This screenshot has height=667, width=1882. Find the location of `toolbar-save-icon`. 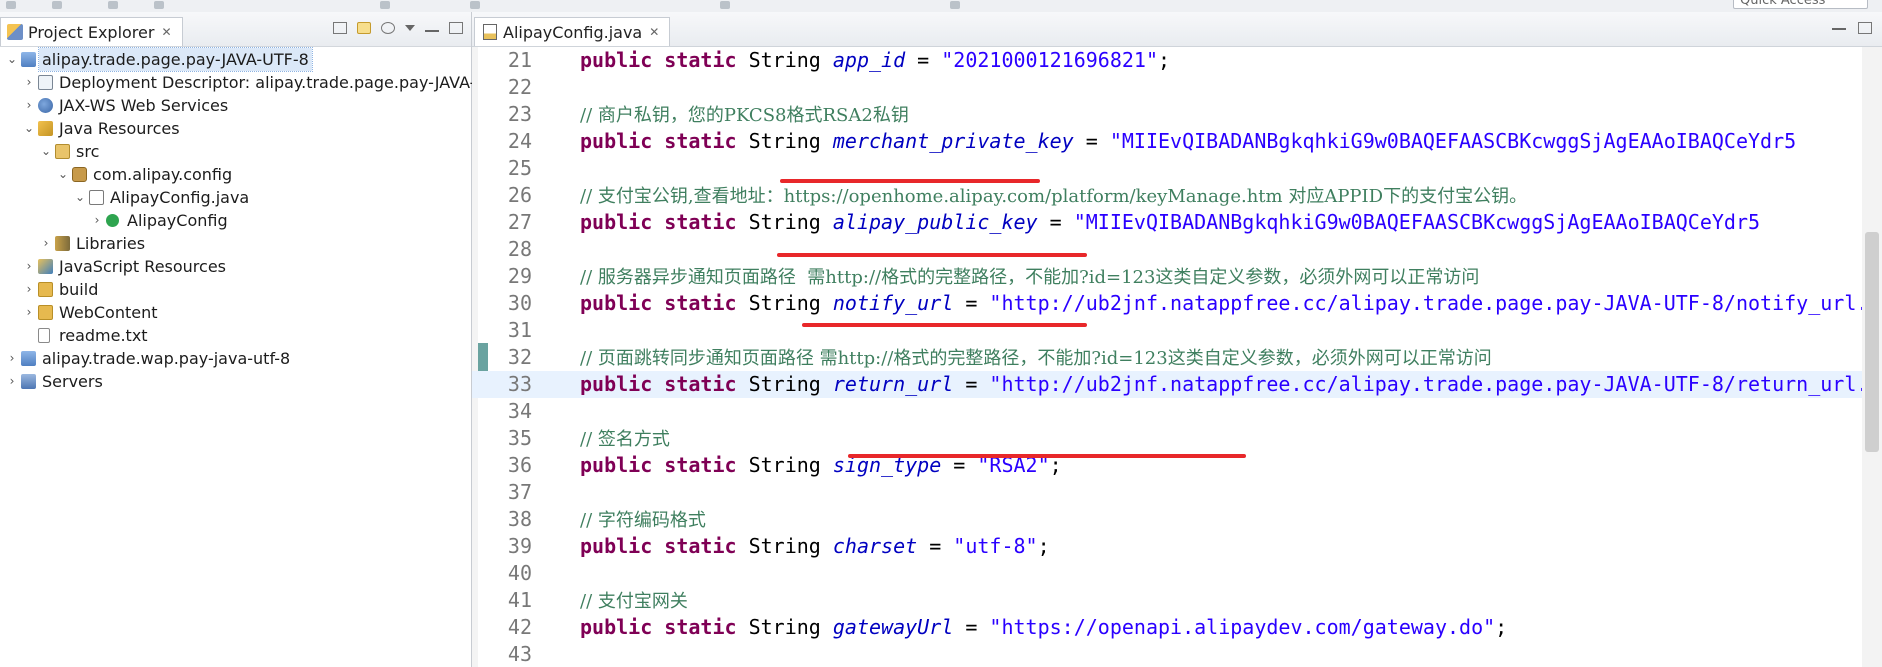

toolbar-save-icon is located at coordinates (57, 5).